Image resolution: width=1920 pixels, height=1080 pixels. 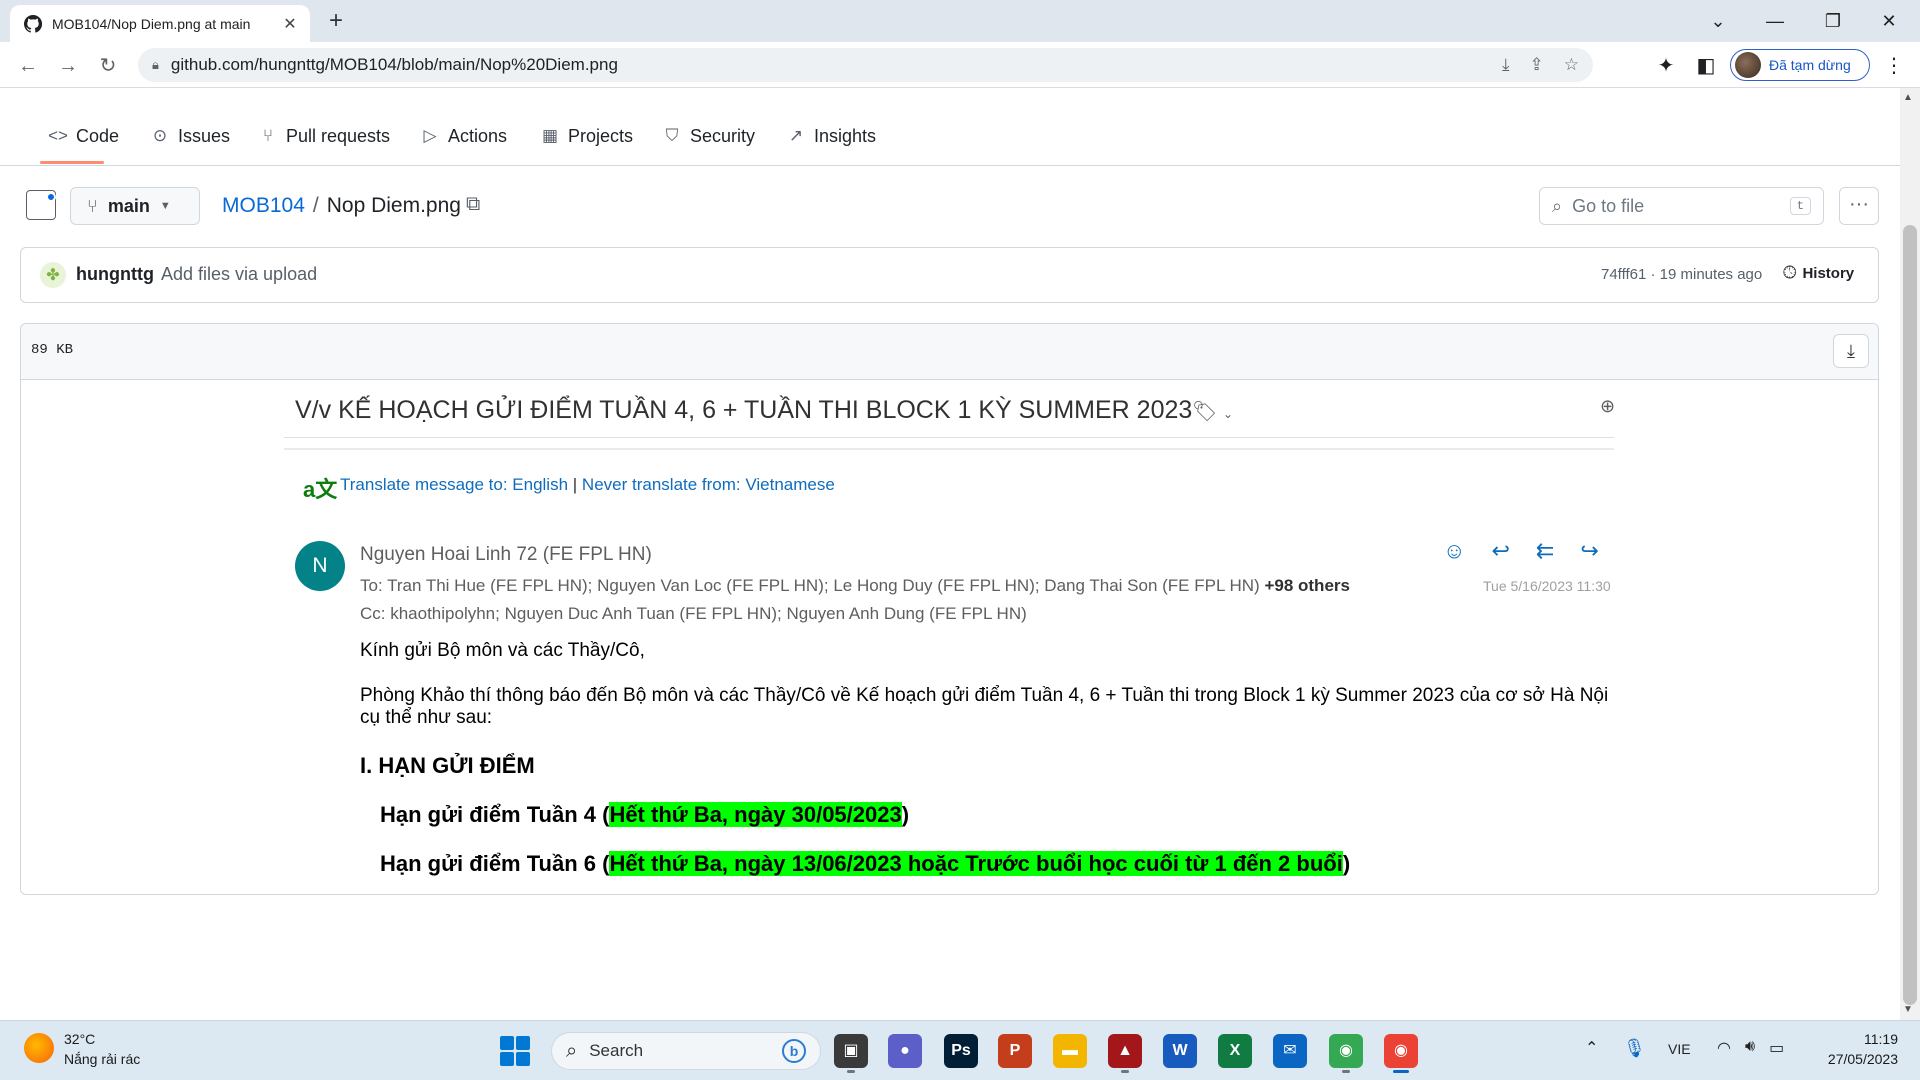 I want to click on taskbar-photoshop-icon: Ps, so click(x=961, y=1051).